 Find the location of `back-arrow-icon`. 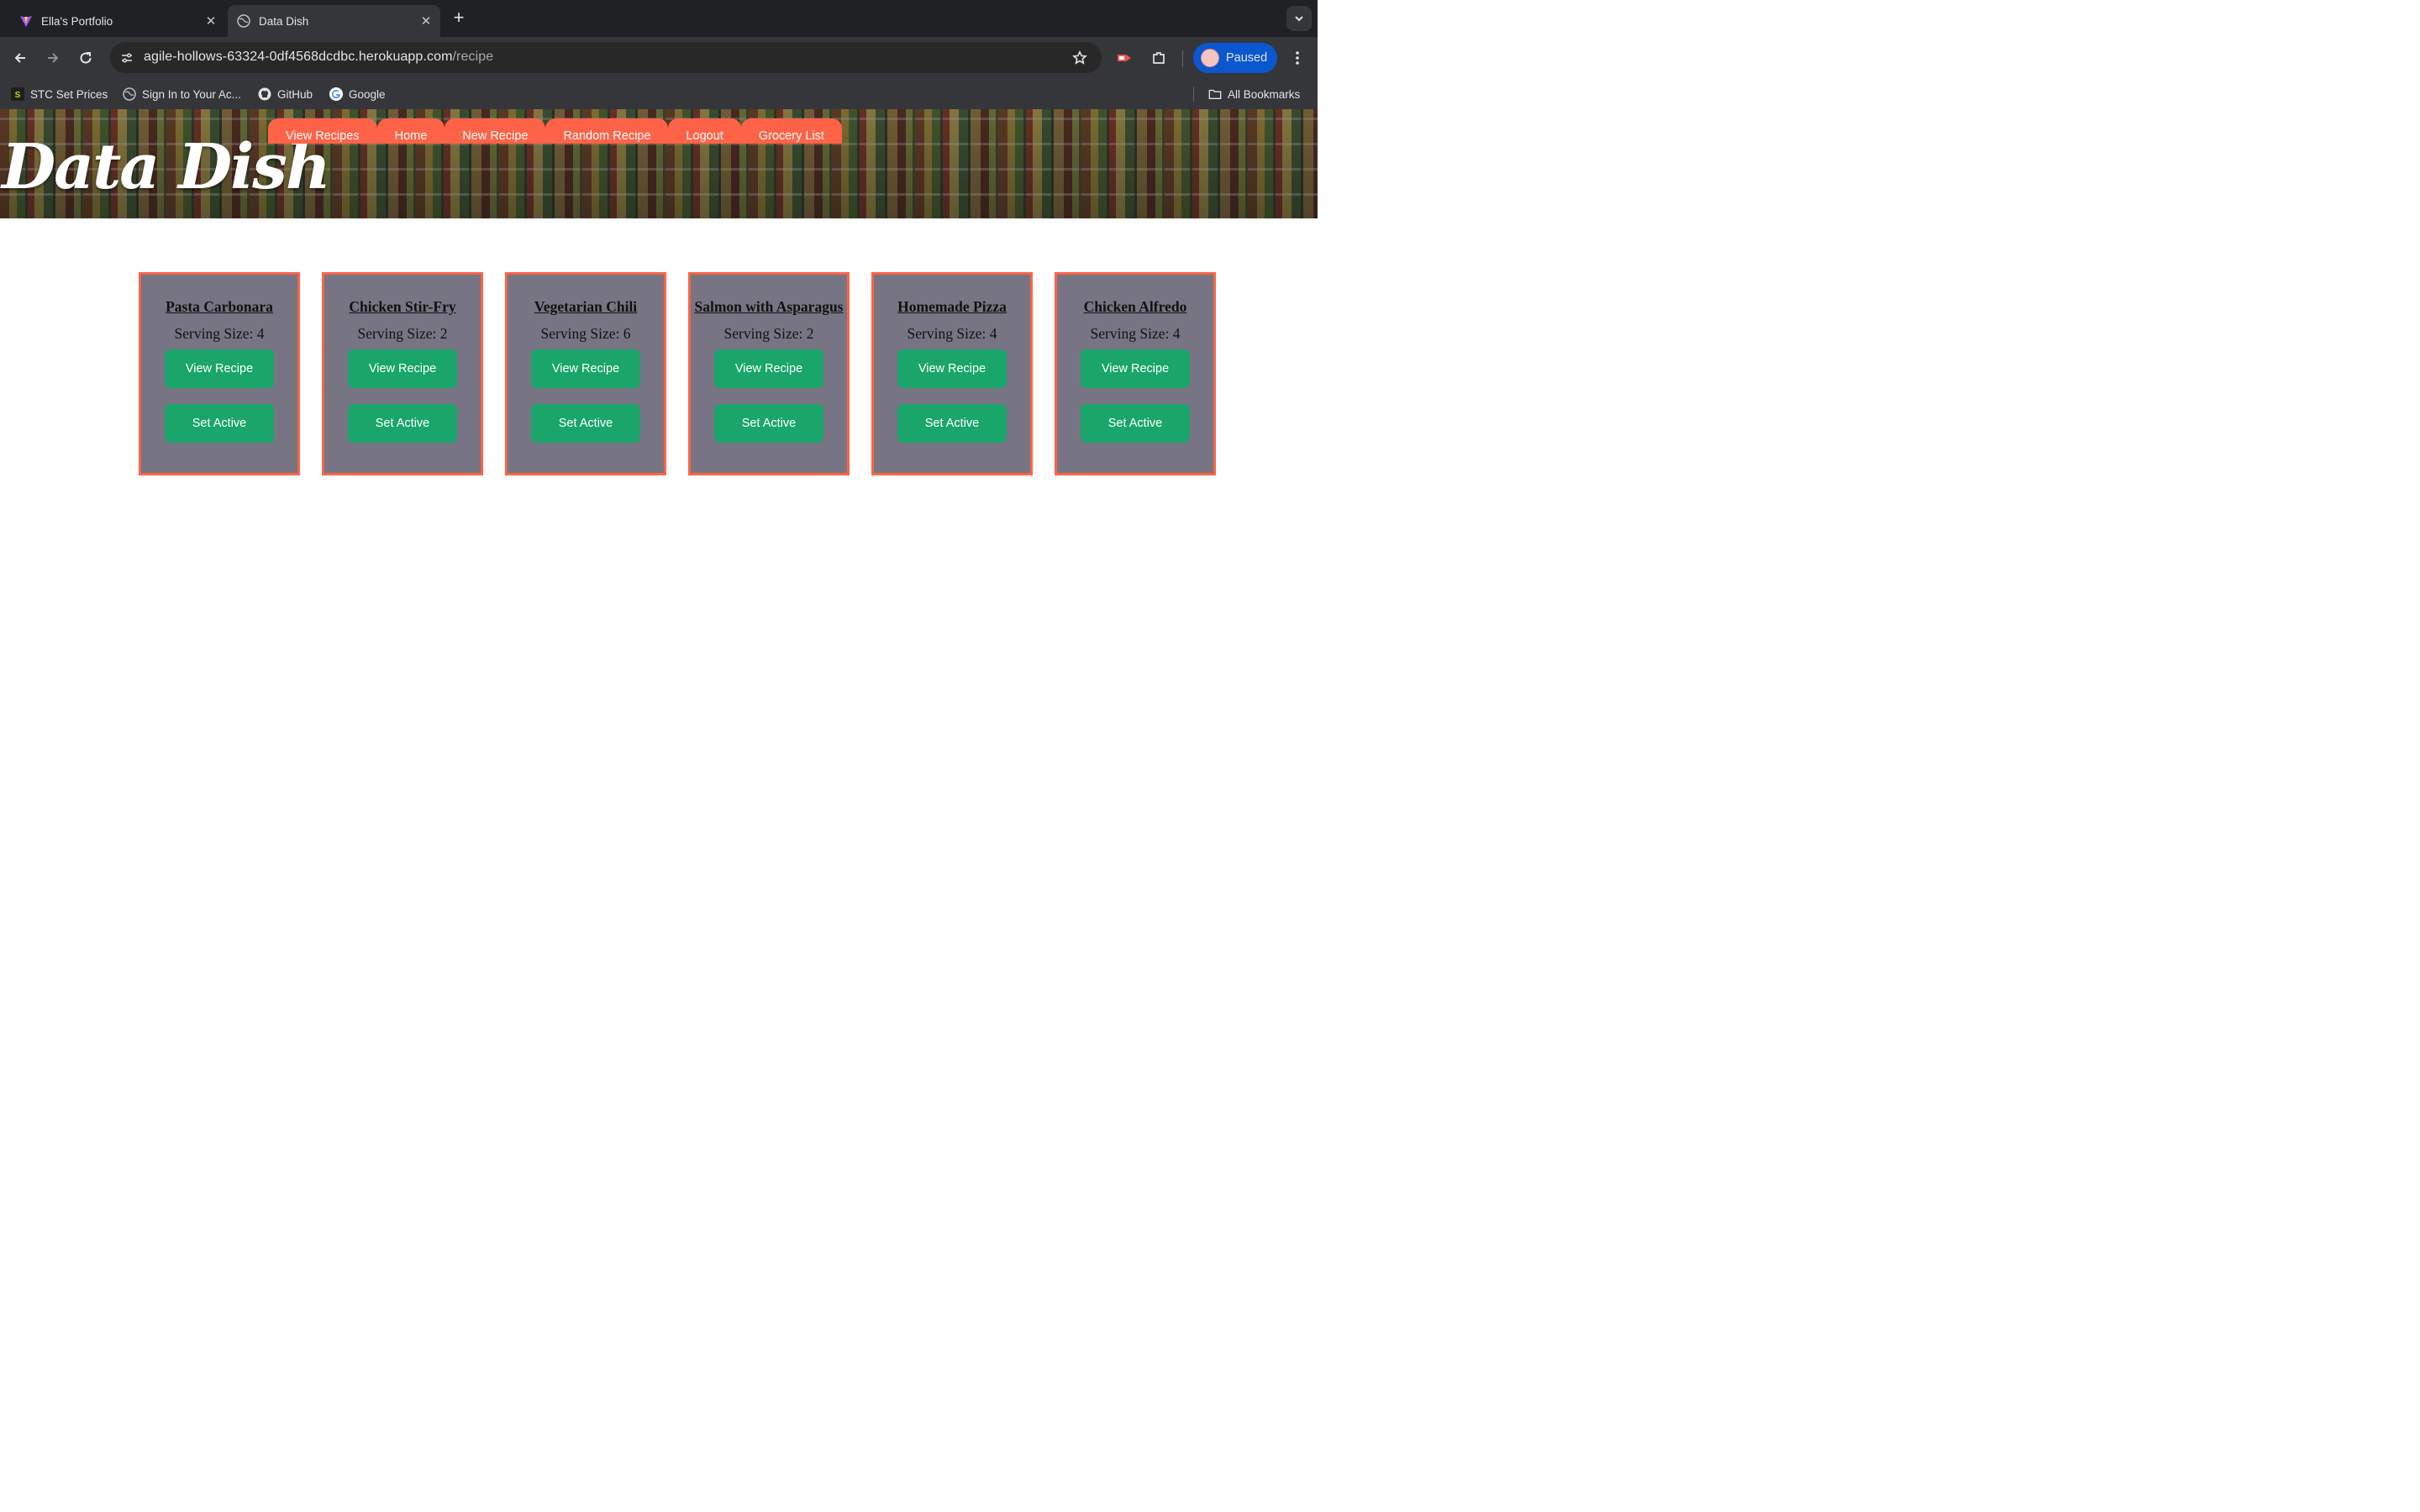

back-arrow-icon is located at coordinates (19, 58).